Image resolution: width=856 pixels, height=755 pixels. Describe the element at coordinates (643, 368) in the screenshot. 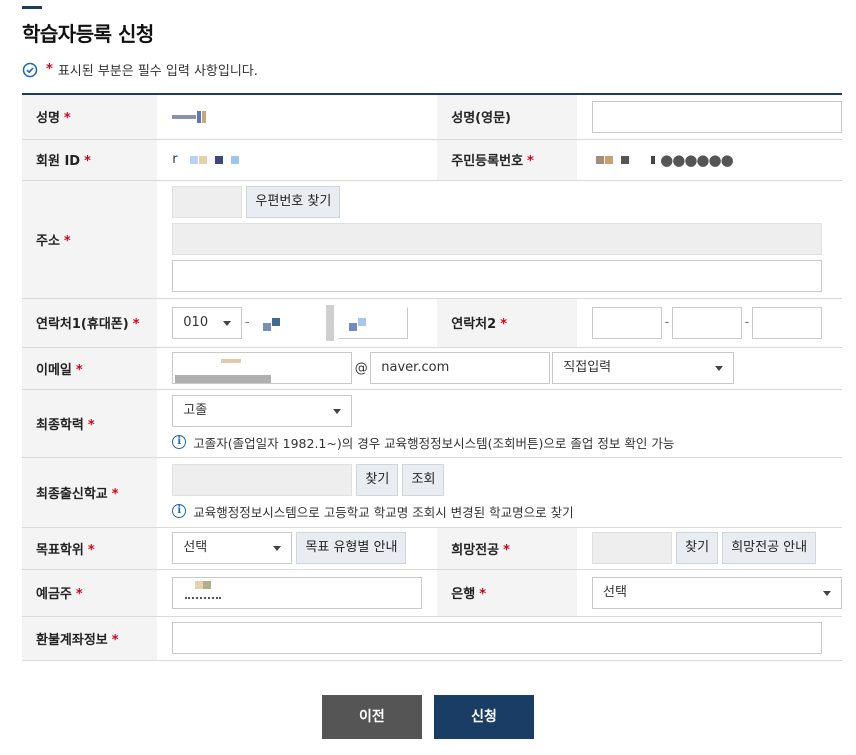

I see `email-domain-select: 직접입력` at that location.